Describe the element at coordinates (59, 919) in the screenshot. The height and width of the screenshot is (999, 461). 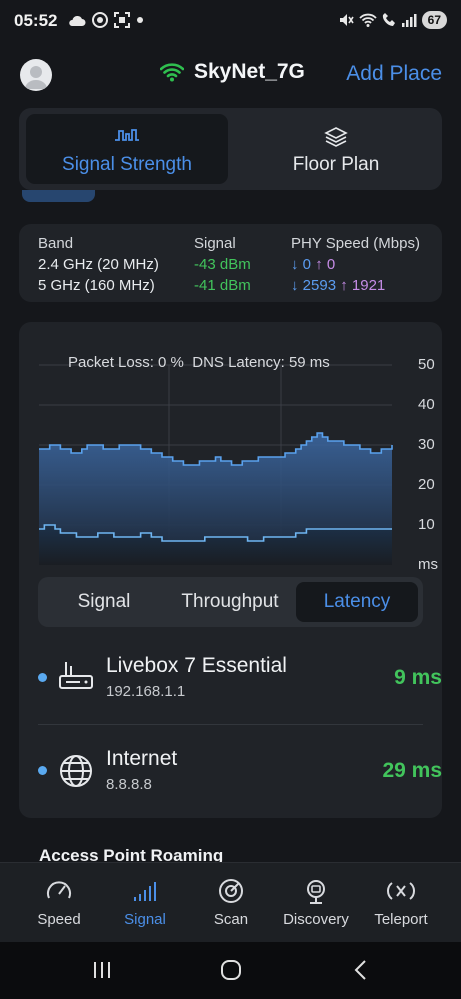
I see `nav-label: Speed` at that location.